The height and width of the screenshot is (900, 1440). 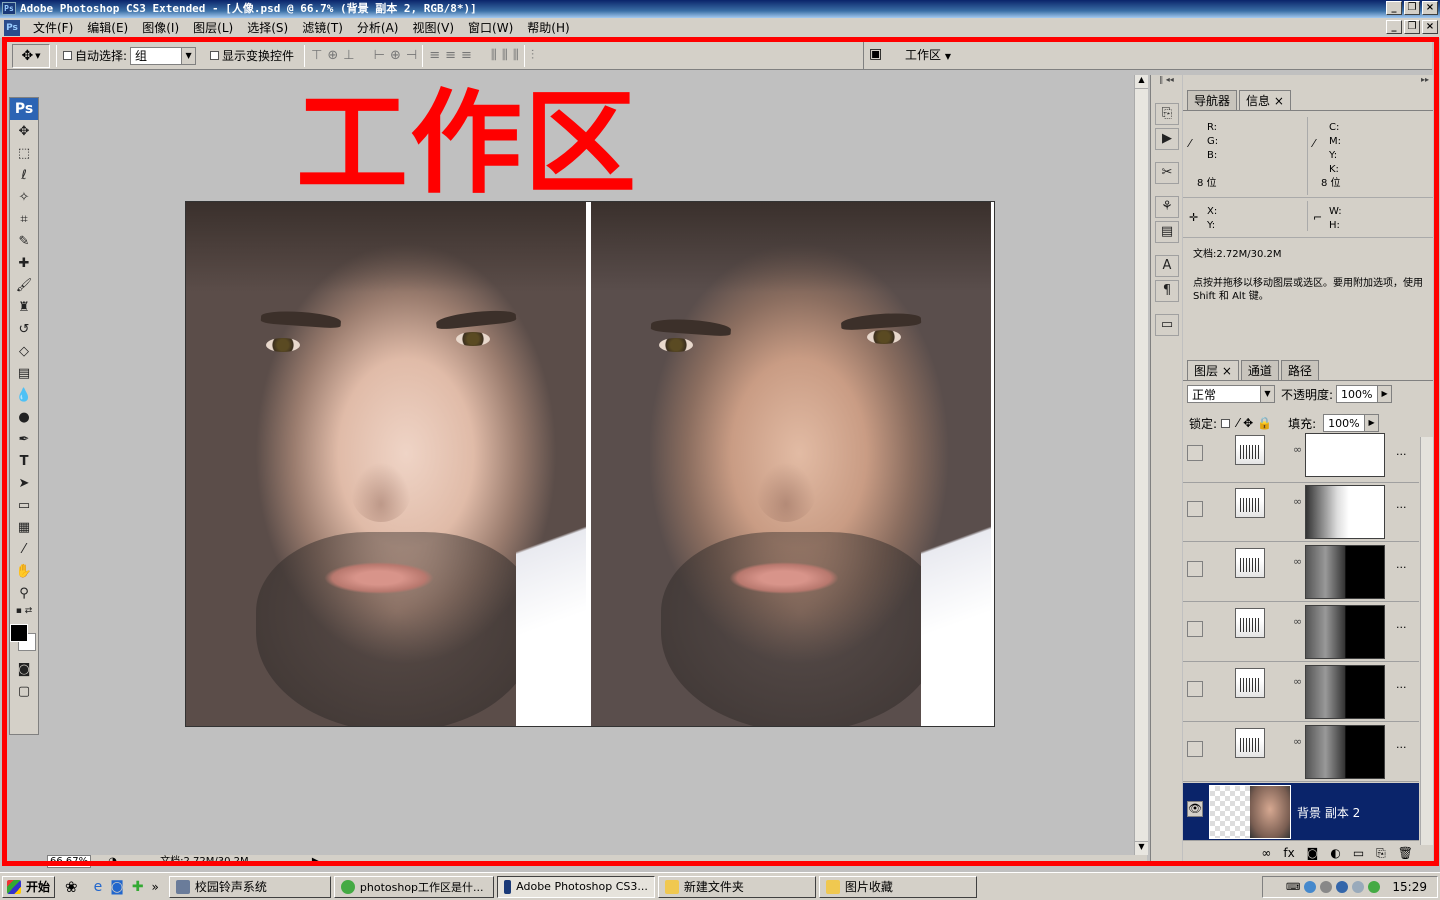 What do you see at coordinates (1426, 641) in the screenshot?
I see `layers-scrollbar` at bounding box center [1426, 641].